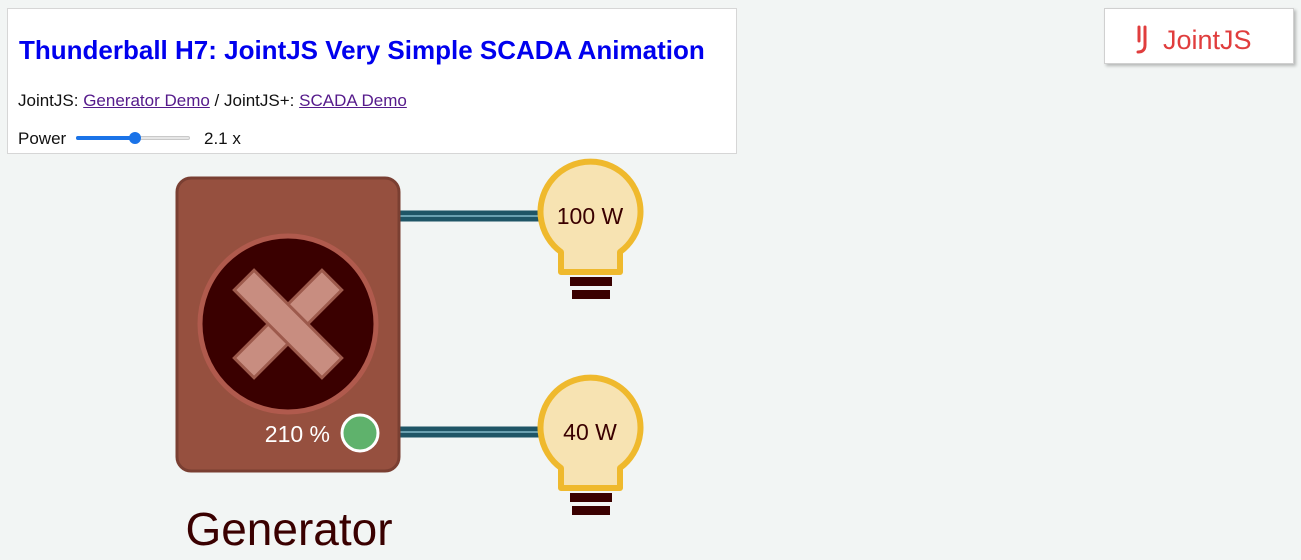 This screenshot has width=1301, height=560. What do you see at coordinates (591, 497) in the screenshot?
I see `bulb-bottom-base-upper` at bounding box center [591, 497].